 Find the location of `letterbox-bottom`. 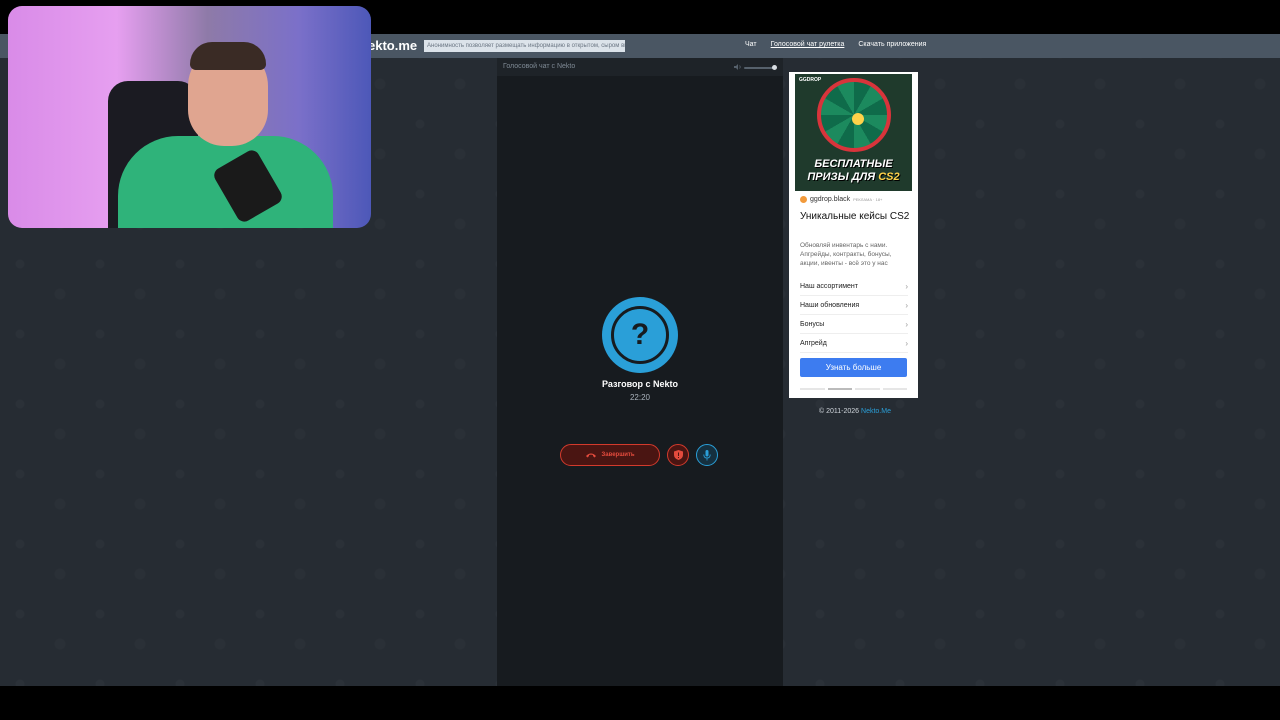

letterbox-bottom is located at coordinates (640, 703).